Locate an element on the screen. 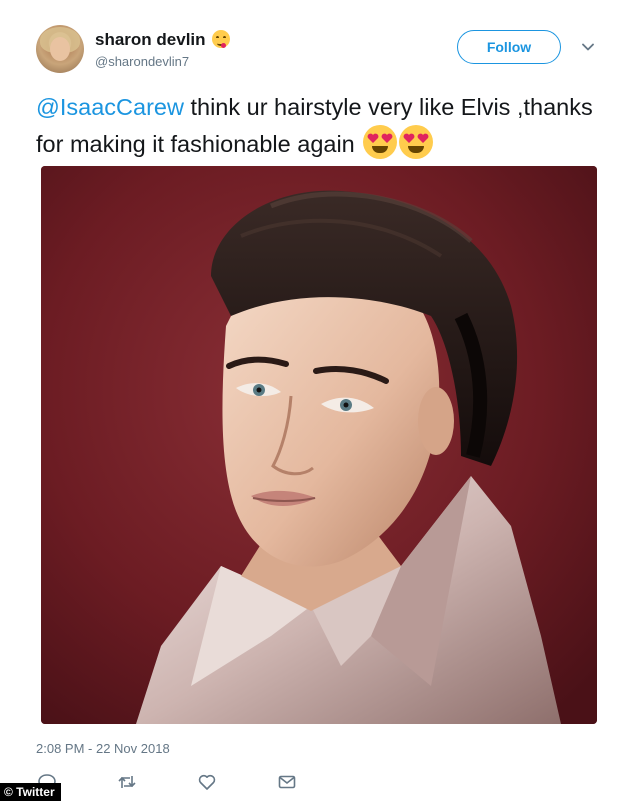 The height and width of the screenshot is (801, 634). avatar is located at coordinates (60, 49).